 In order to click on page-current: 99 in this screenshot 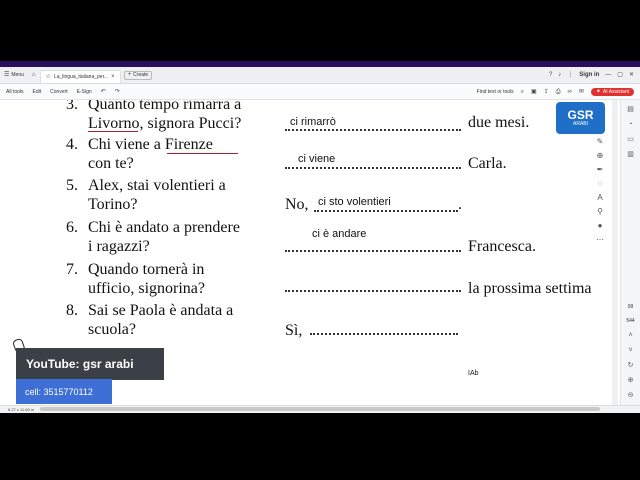, I will do `click(631, 307)`.